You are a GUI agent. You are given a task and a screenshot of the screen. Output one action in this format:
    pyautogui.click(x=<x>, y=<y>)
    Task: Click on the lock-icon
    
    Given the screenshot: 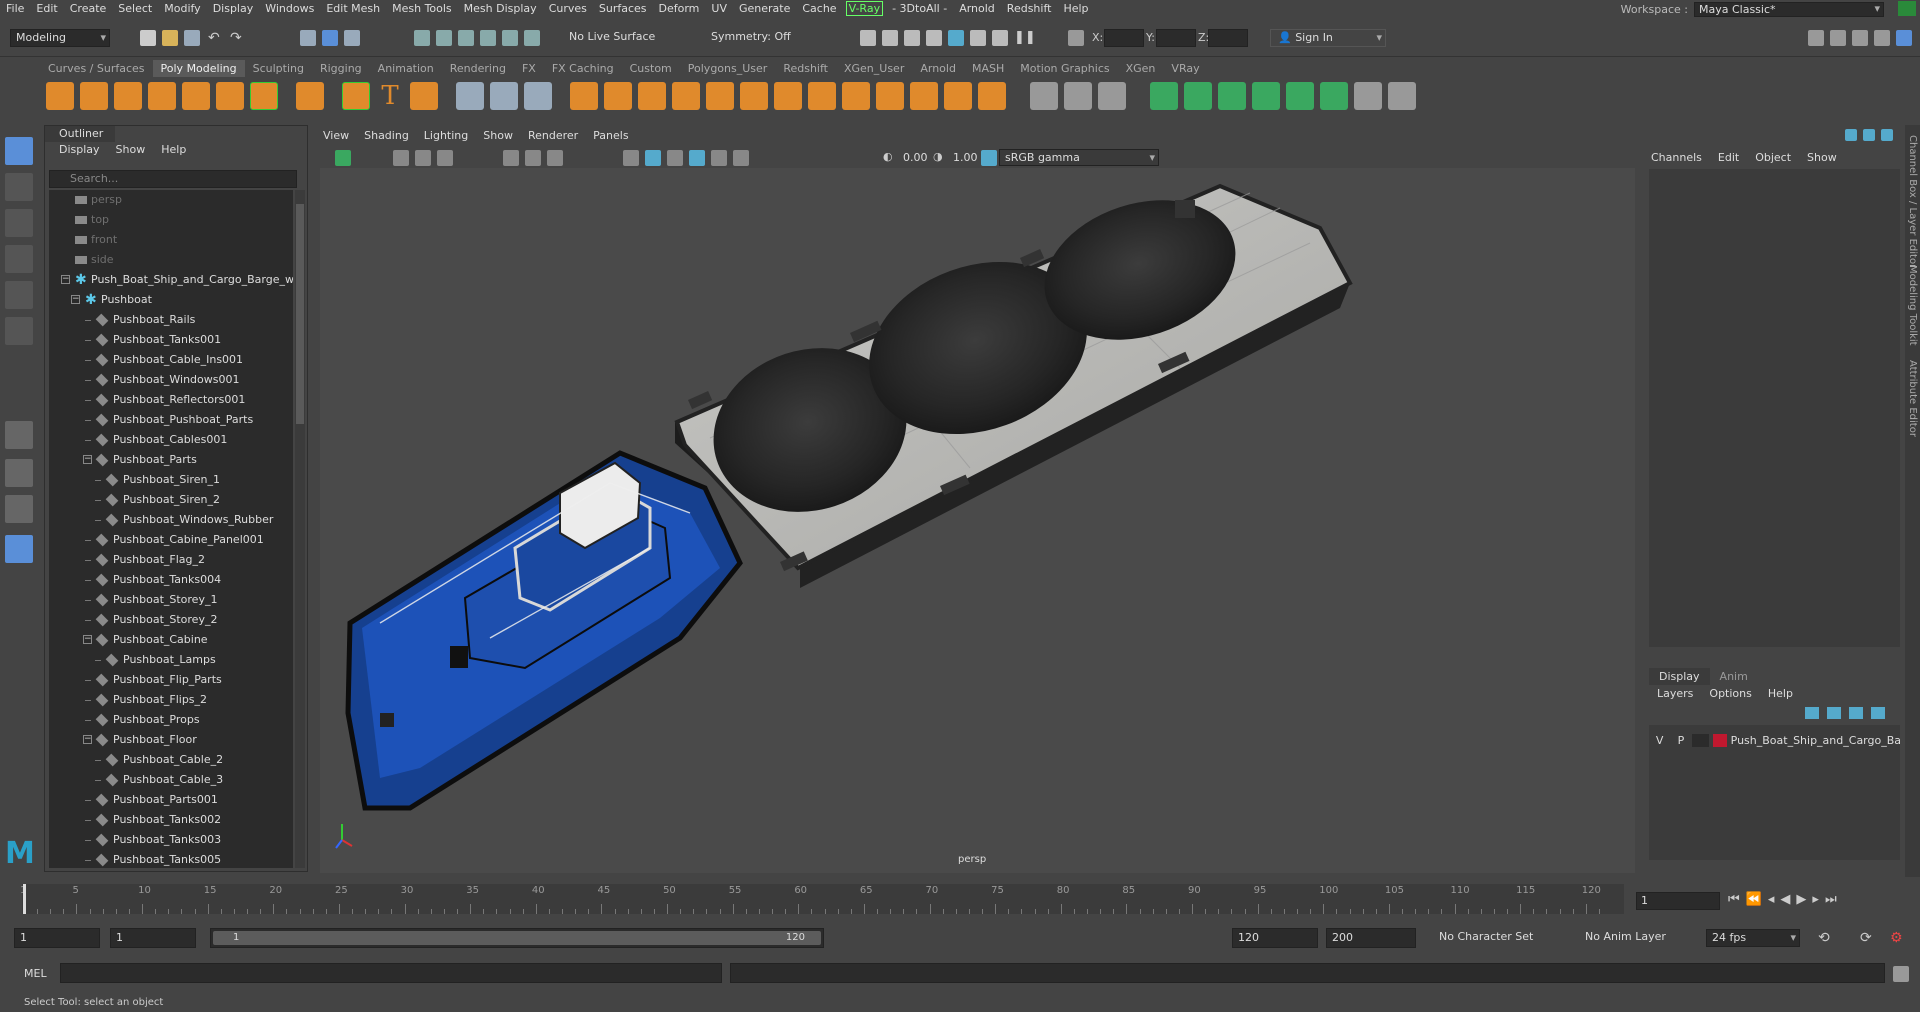 What is the action you would take?
    pyautogui.click(x=1907, y=8)
    